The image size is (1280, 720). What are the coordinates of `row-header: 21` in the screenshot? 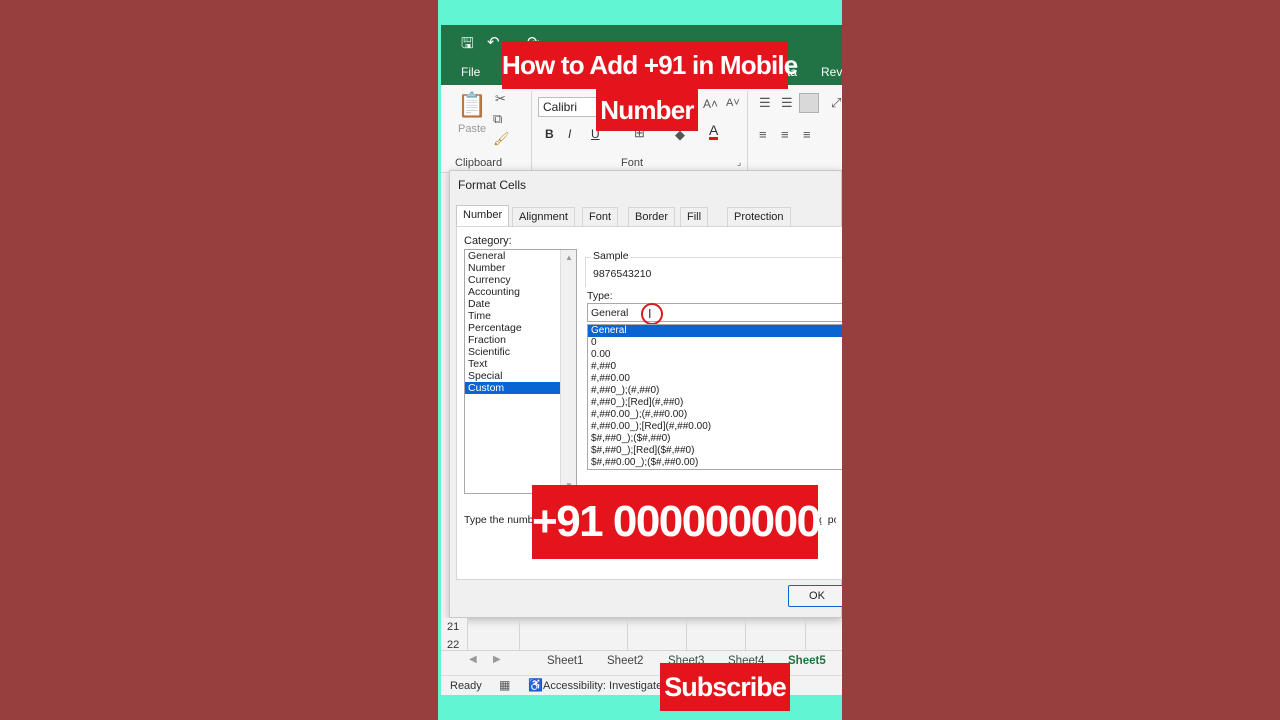 It's located at (454, 627).